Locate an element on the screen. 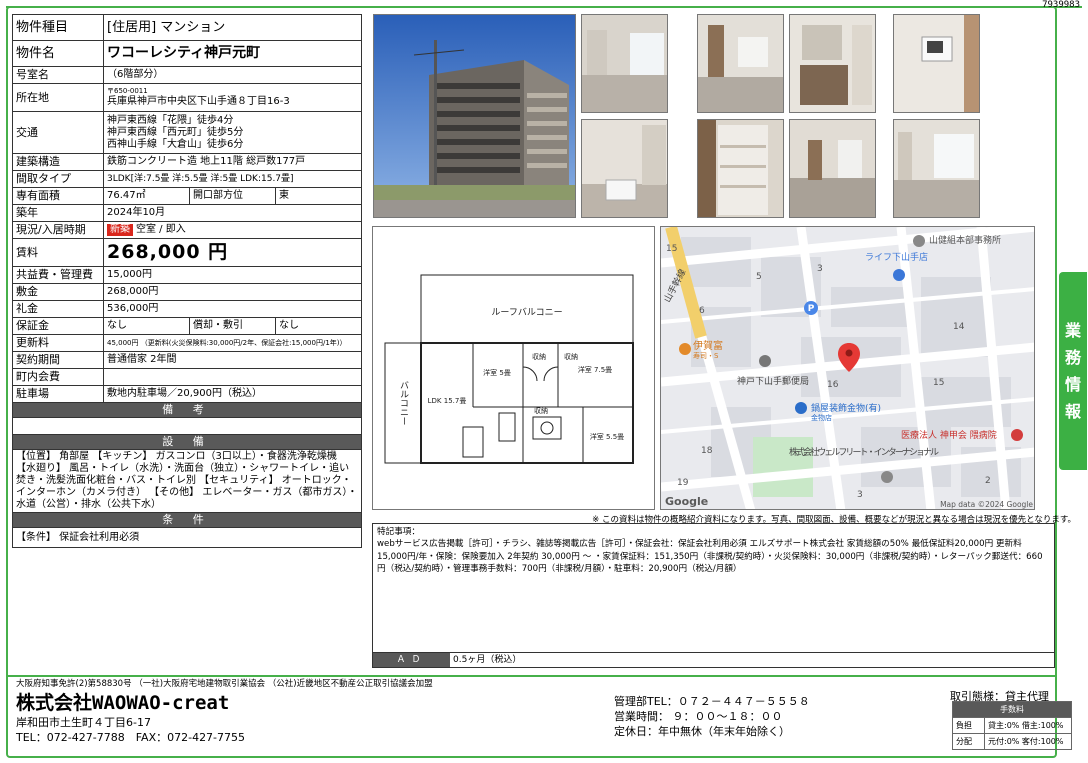 The height and width of the screenshot is (763, 1088). interior-photo-room is located at coordinates (740, 63).